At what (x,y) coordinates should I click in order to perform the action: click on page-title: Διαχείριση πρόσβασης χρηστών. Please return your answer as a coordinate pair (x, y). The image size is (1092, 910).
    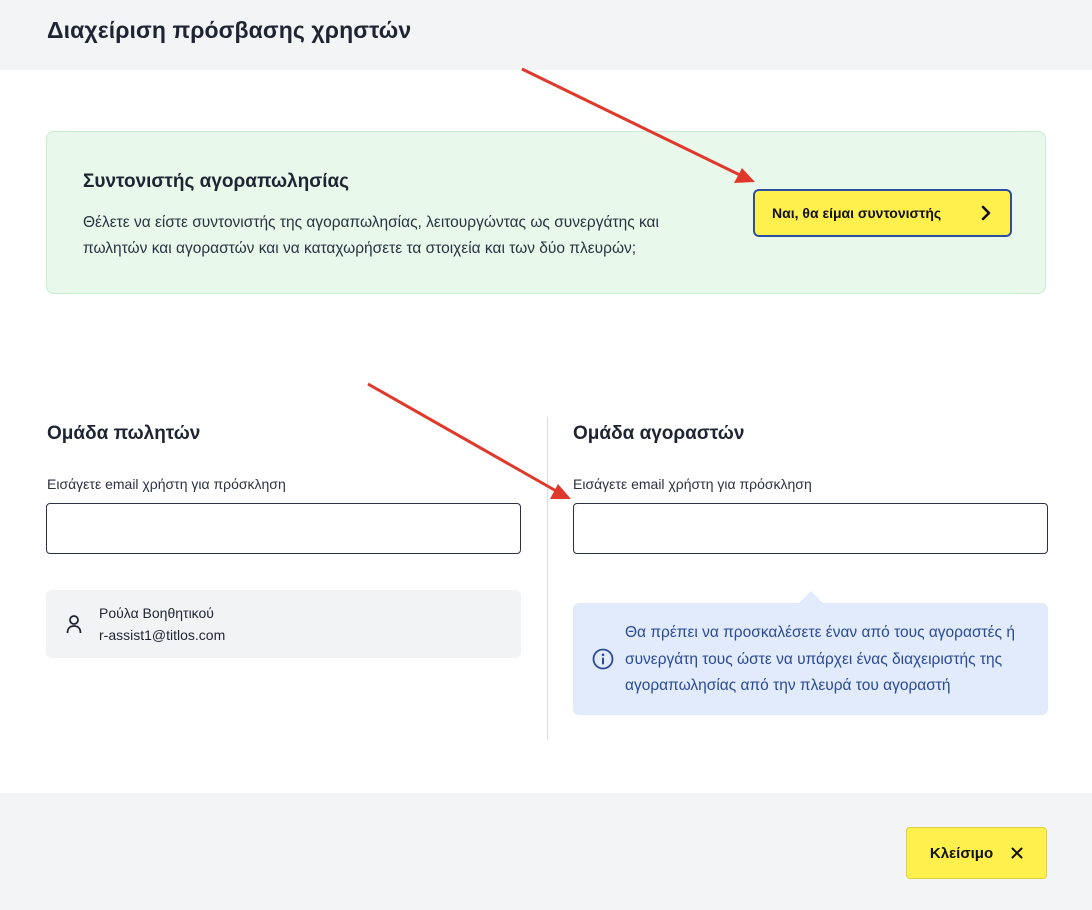
    Looking at the image, I should click on (229, 30).